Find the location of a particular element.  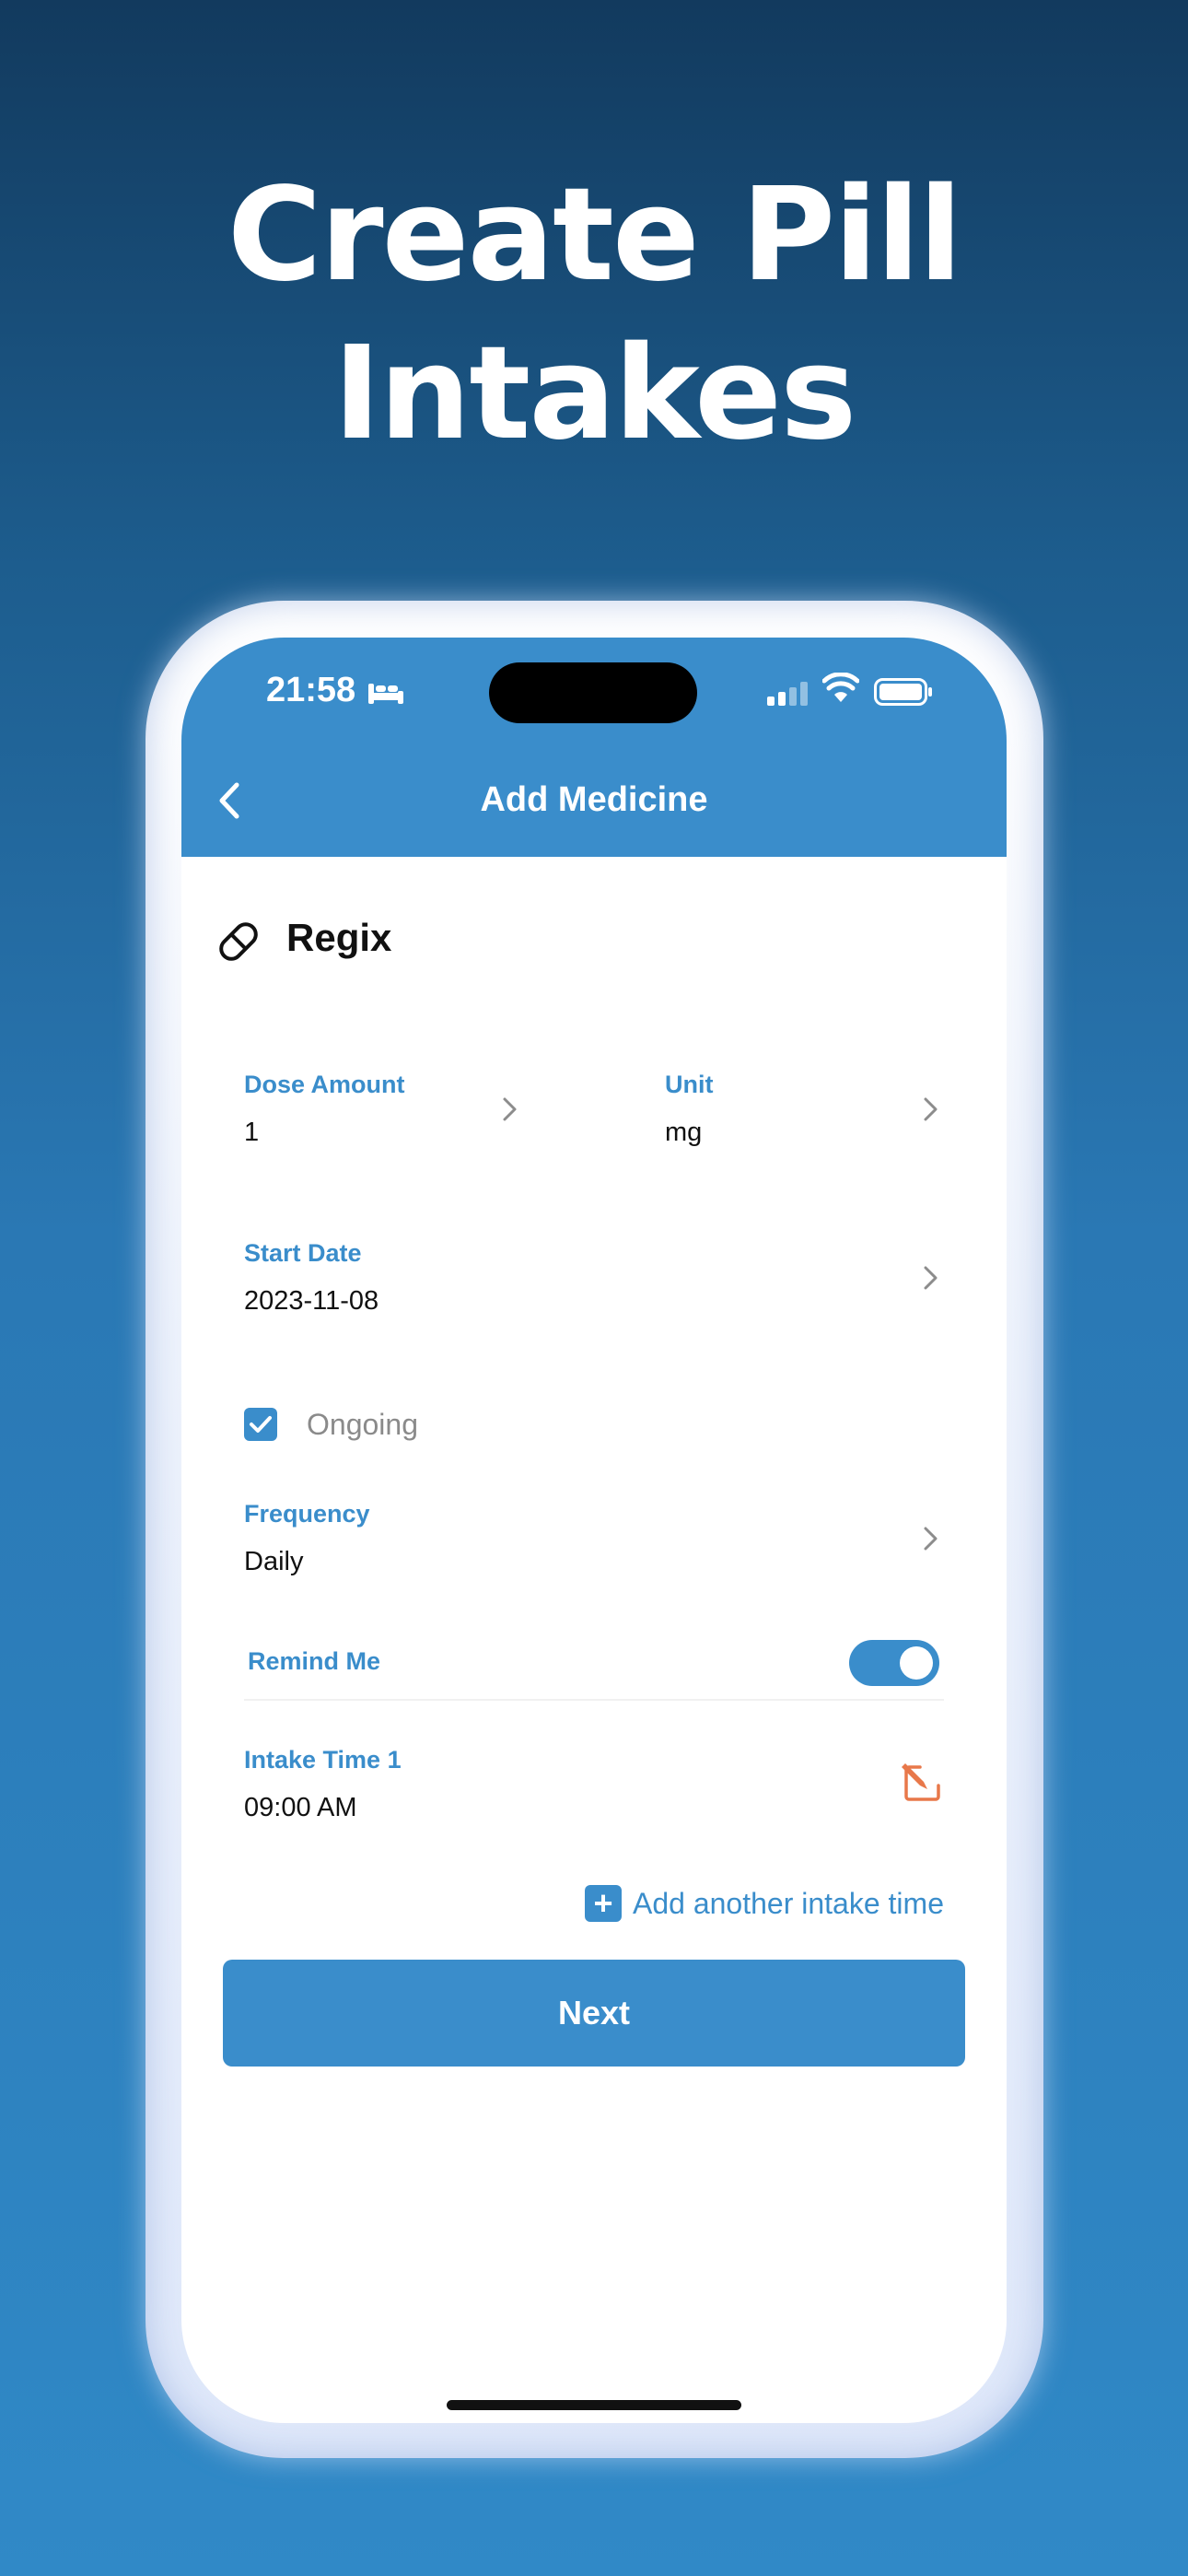

frequency-label: Frequency is located at coordinates (307, 1514).